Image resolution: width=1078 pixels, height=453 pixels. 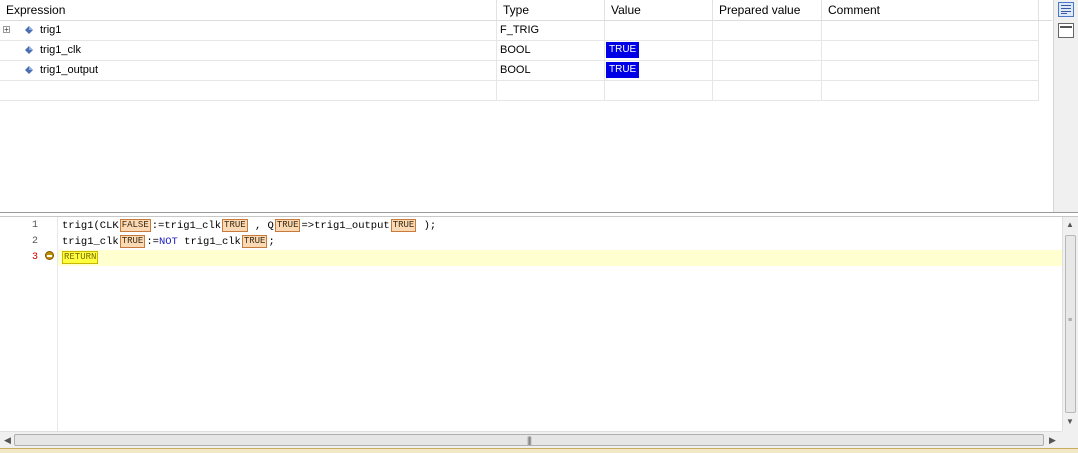 What do you see at coordinates (248, 30) in the screenshot?
I see `expression-cell: + trig1` at bounding box center [248, 30].